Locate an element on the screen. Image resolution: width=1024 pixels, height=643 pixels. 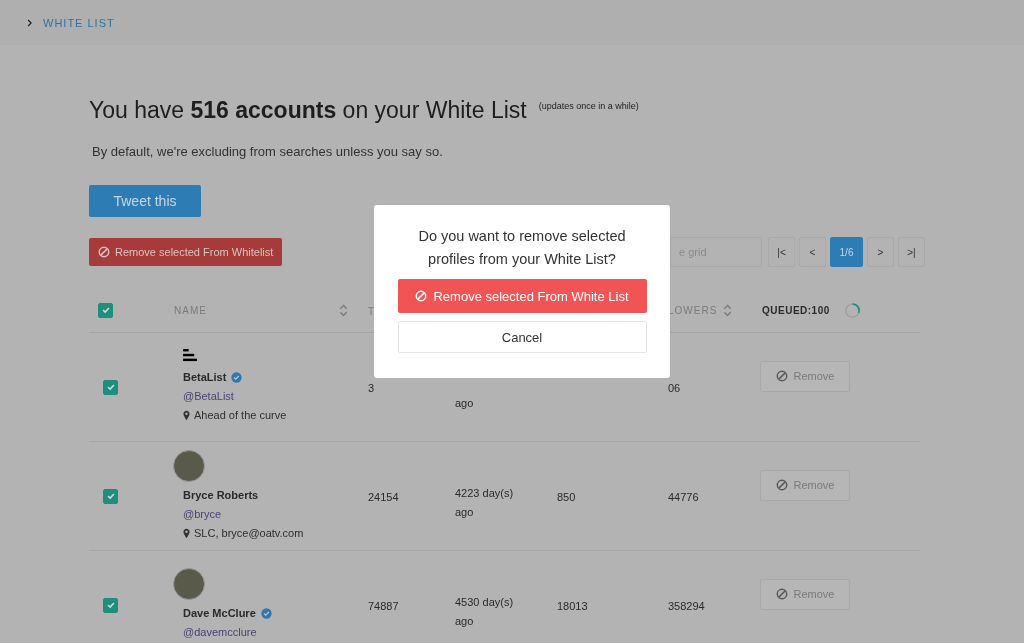
following-count: 18013 is located at coordinates (572, 606).